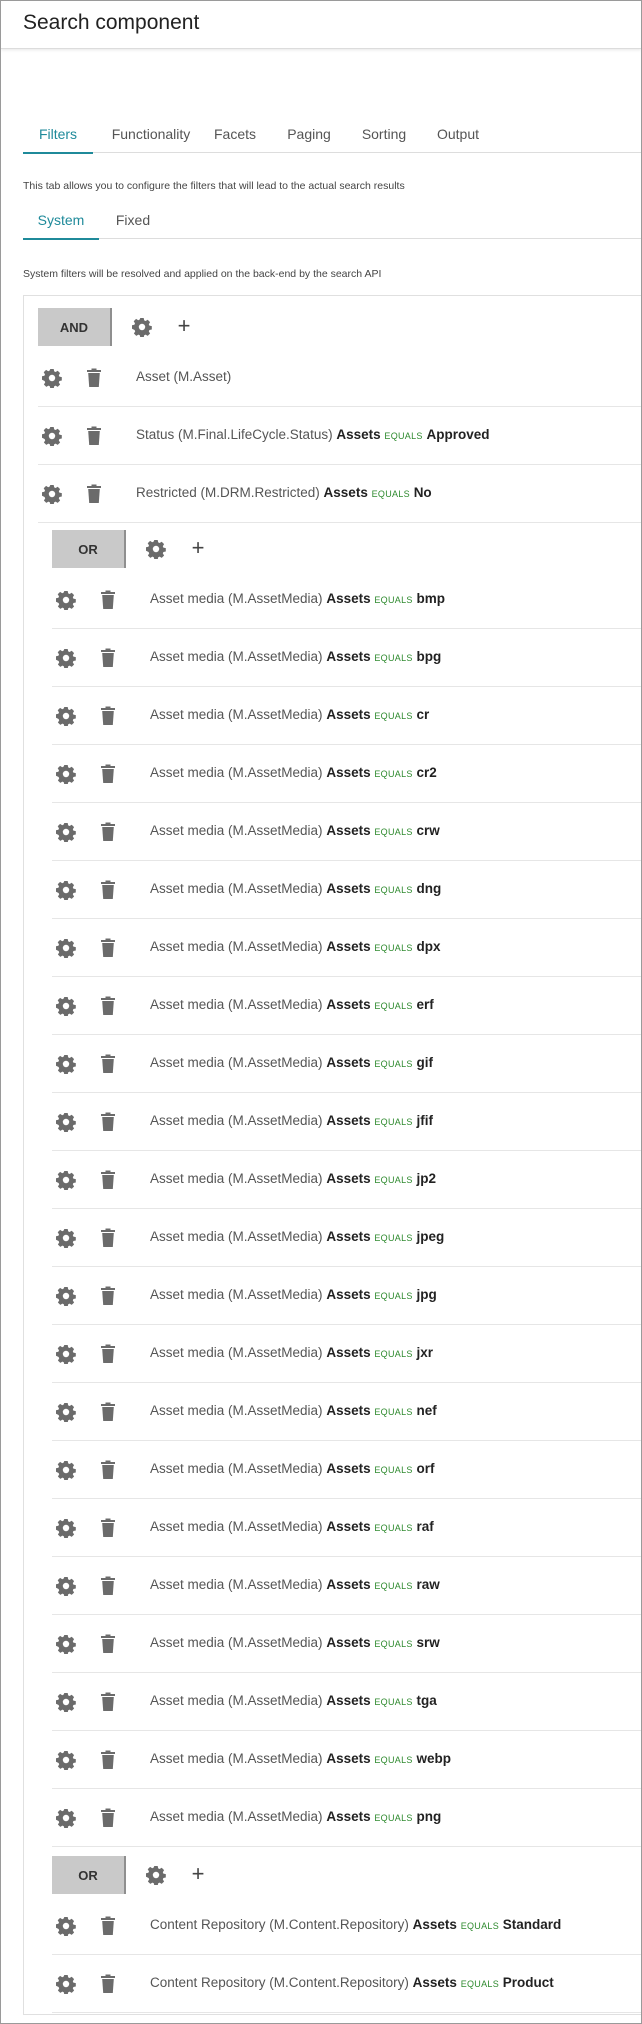 This screenshot has height=2024, width=642. What do you see at coordinates (151, 138) in the screenshot?
I see `tab-functionality: Functionality` at bounding box center [151, 138].